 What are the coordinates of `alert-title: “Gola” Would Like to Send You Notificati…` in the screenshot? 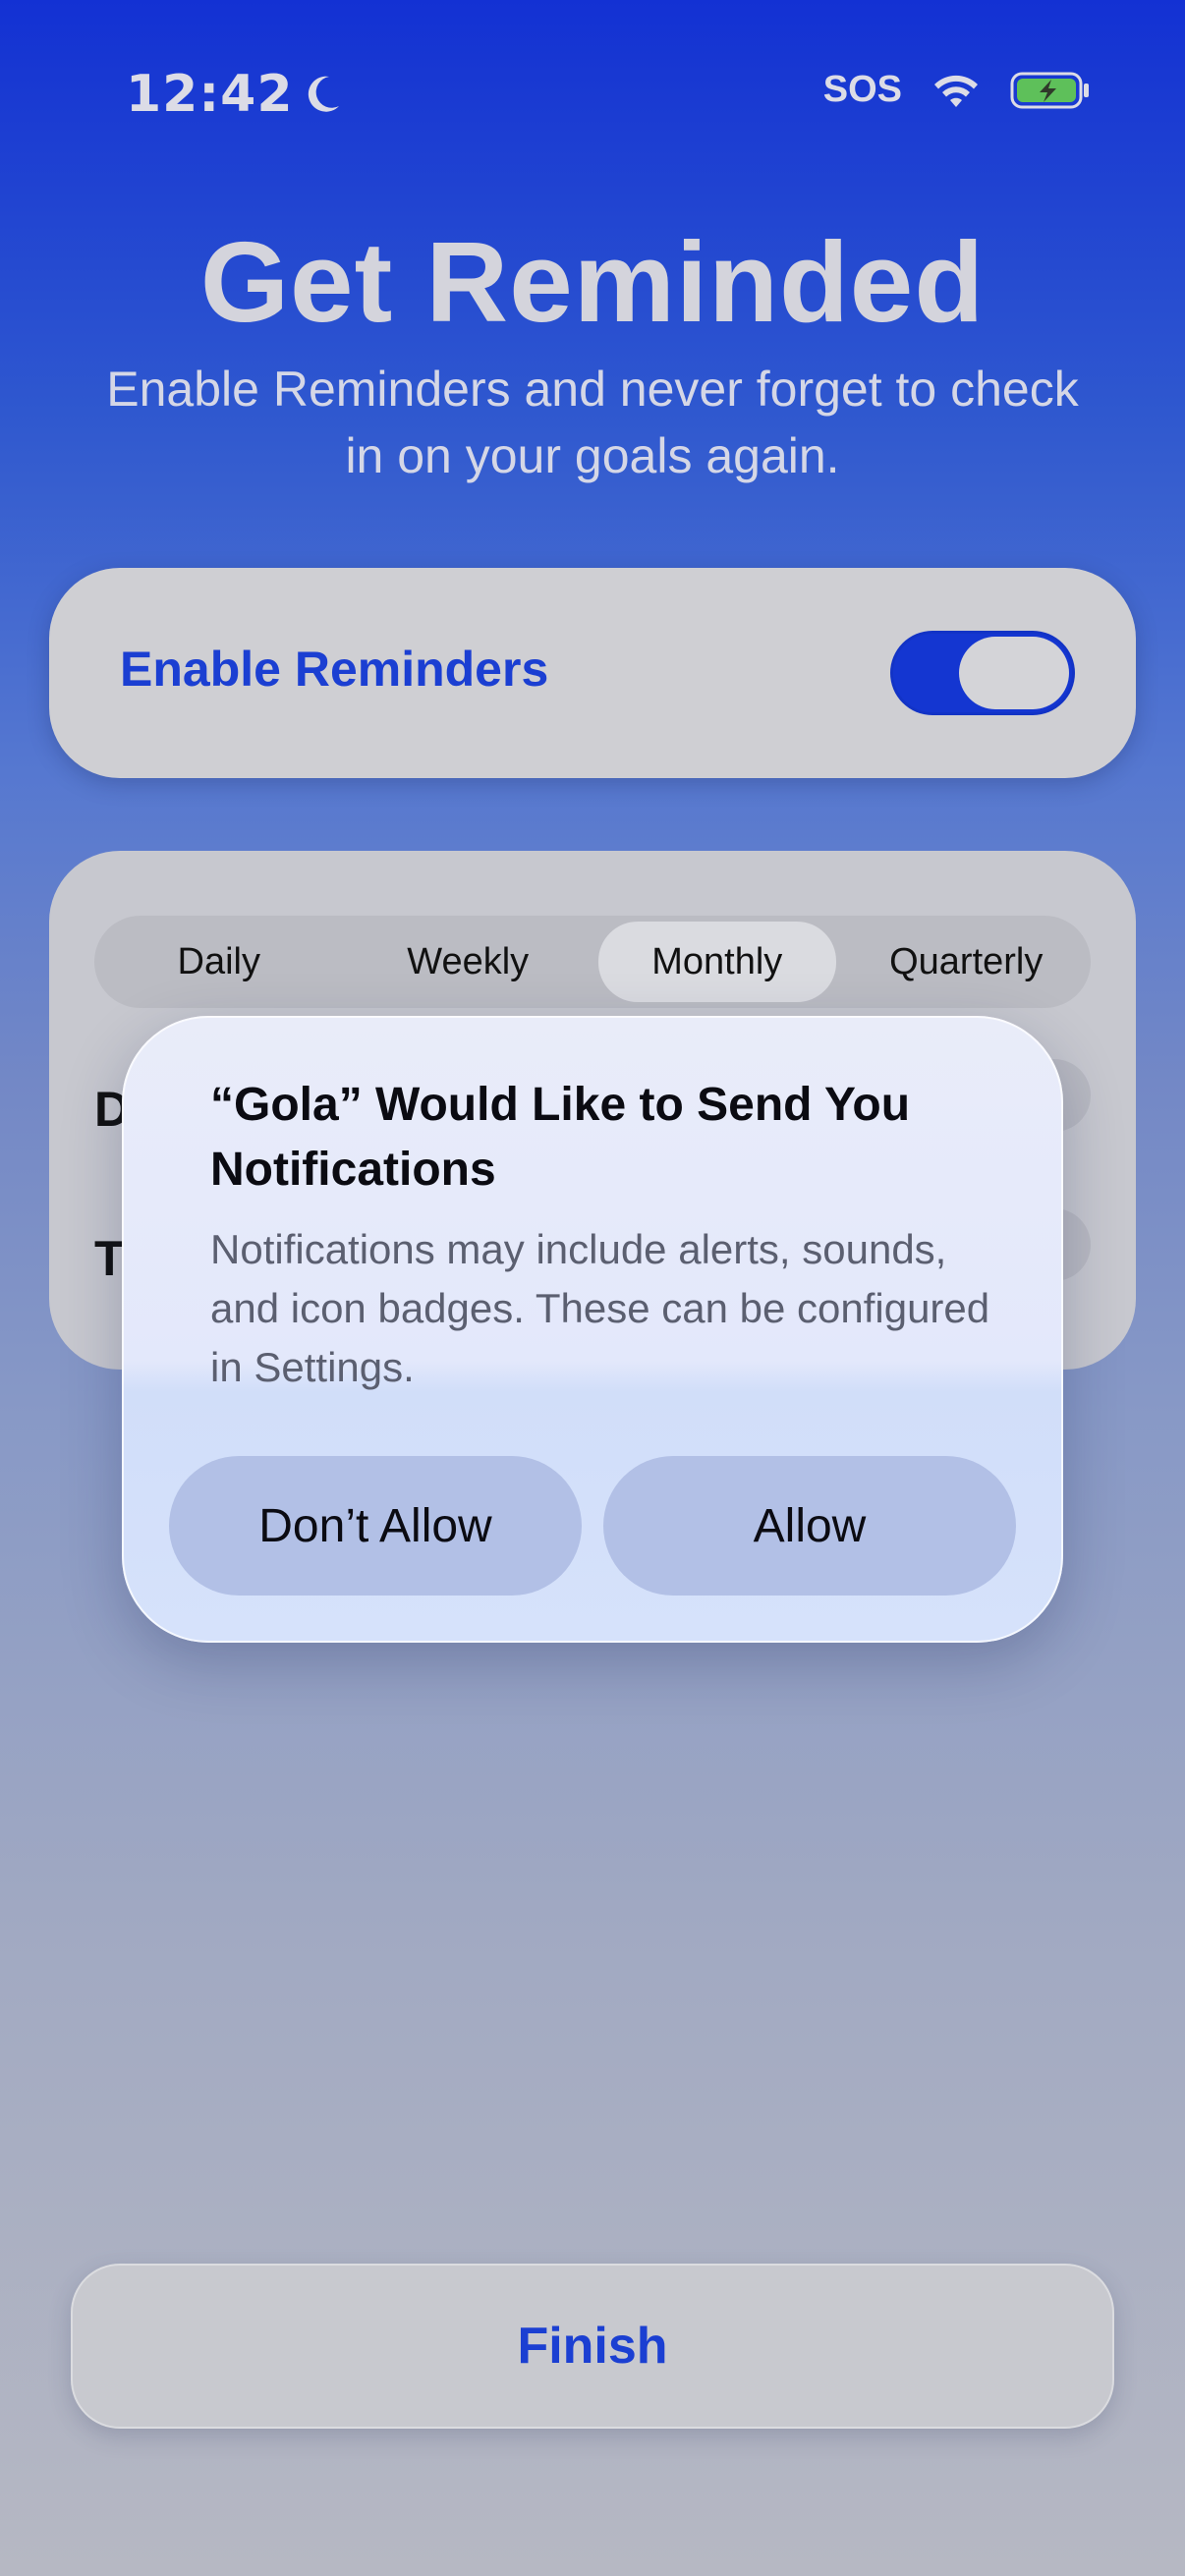 It's located at (561, 1137).